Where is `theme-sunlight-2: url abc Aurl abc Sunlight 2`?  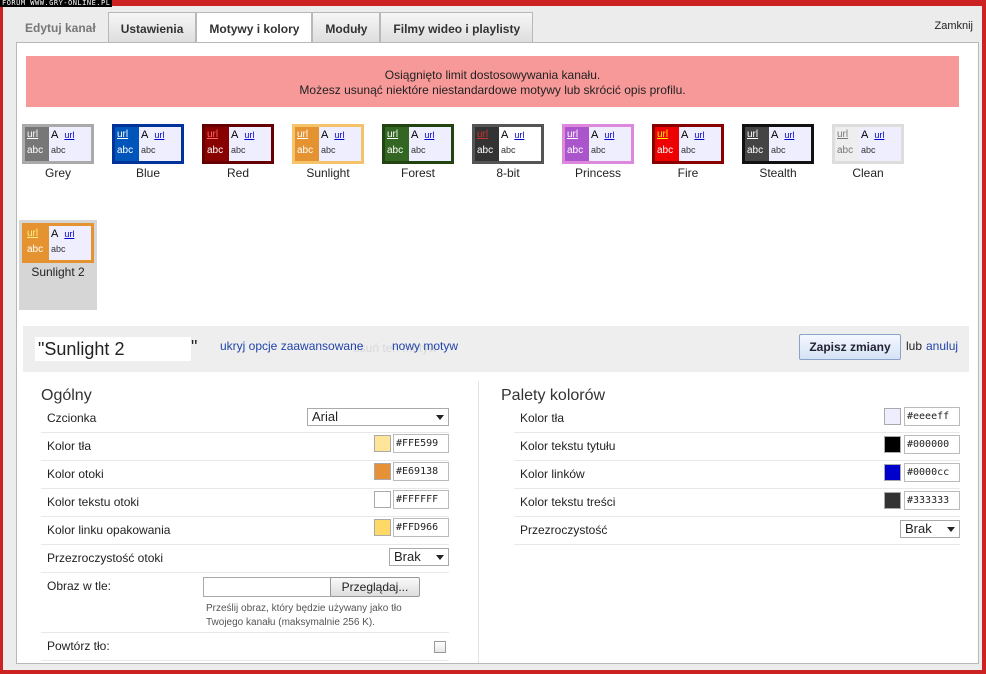
theme-sunlight-2: url abc Aurl abc Sunlight 2 is located at coordinates (58, 265).